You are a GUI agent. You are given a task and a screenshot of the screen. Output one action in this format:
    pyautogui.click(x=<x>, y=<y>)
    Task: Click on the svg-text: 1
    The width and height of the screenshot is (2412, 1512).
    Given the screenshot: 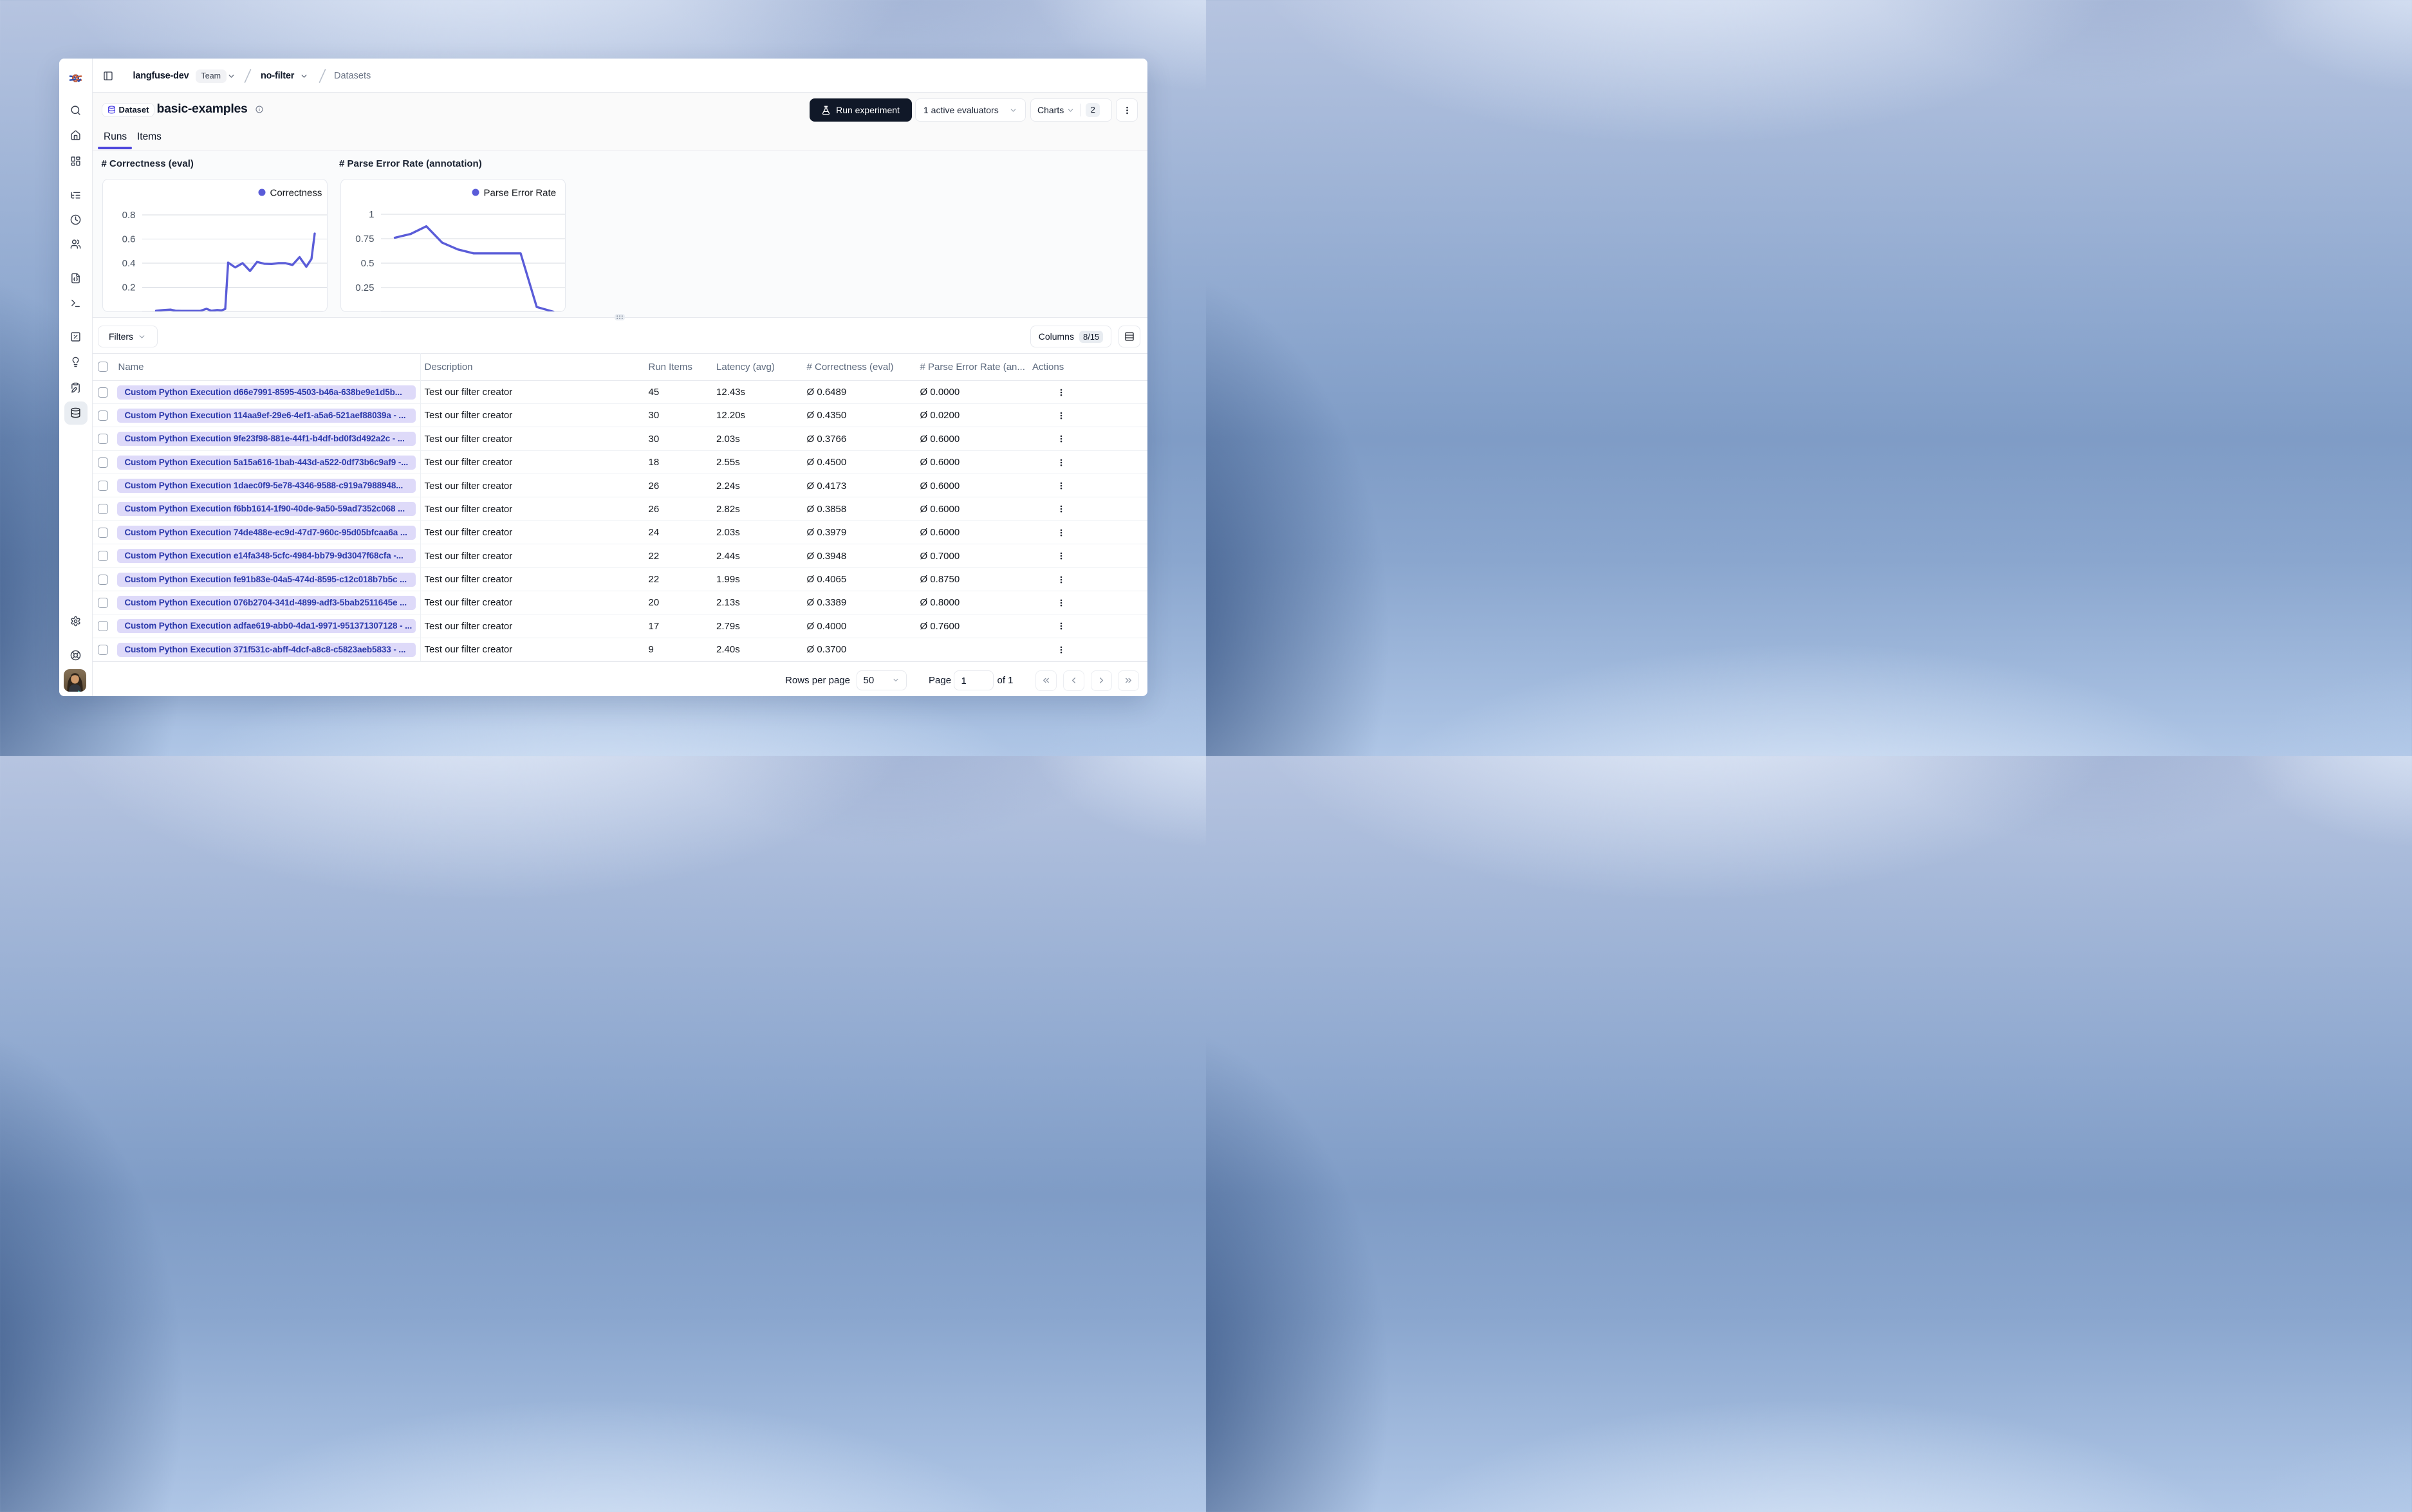 What is the action you would take?
    pyautogui.click(x=371, y=214)
    